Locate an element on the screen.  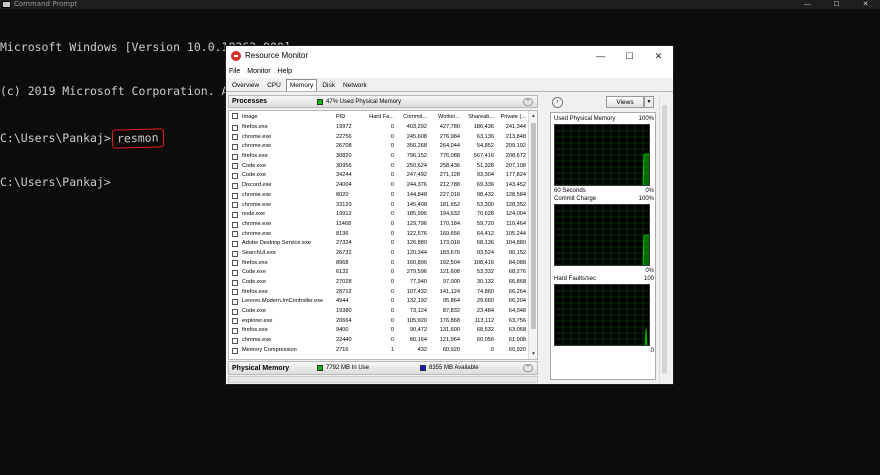
process-table-scrollbar: ▲ ▼ is located at coordinates (532, 235).